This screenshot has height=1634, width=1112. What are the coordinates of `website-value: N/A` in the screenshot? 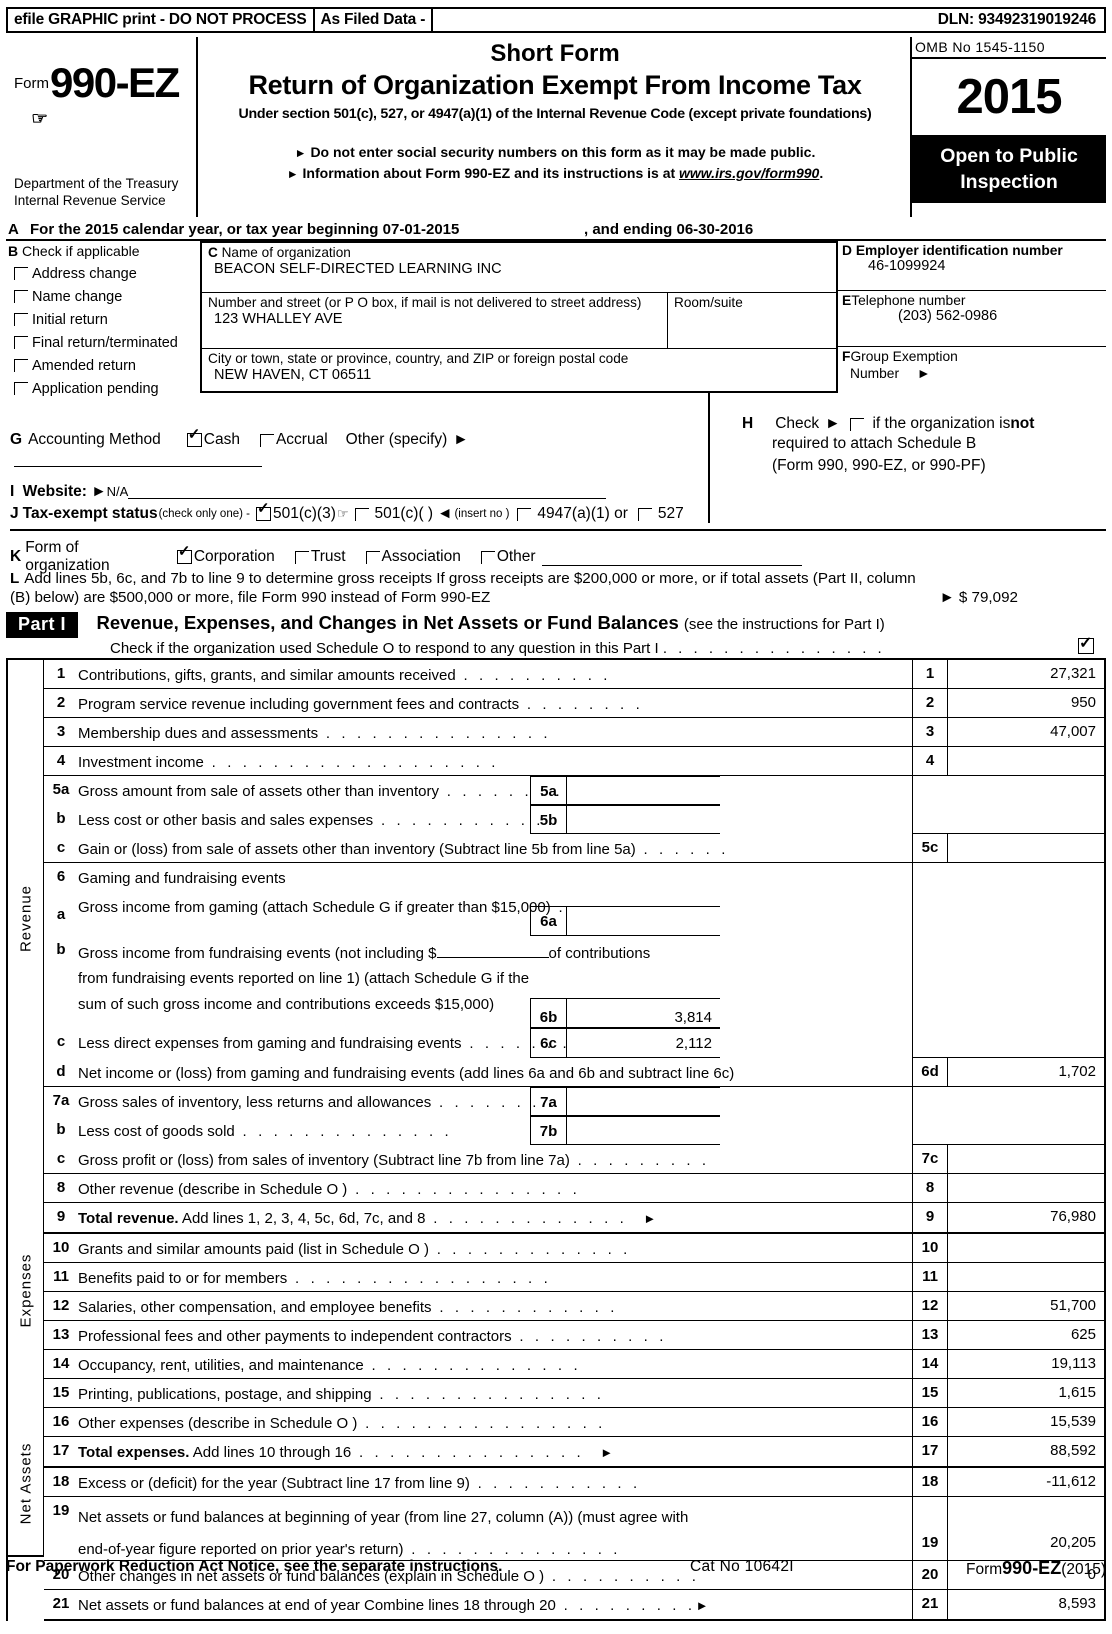 It's located at (118, 491).